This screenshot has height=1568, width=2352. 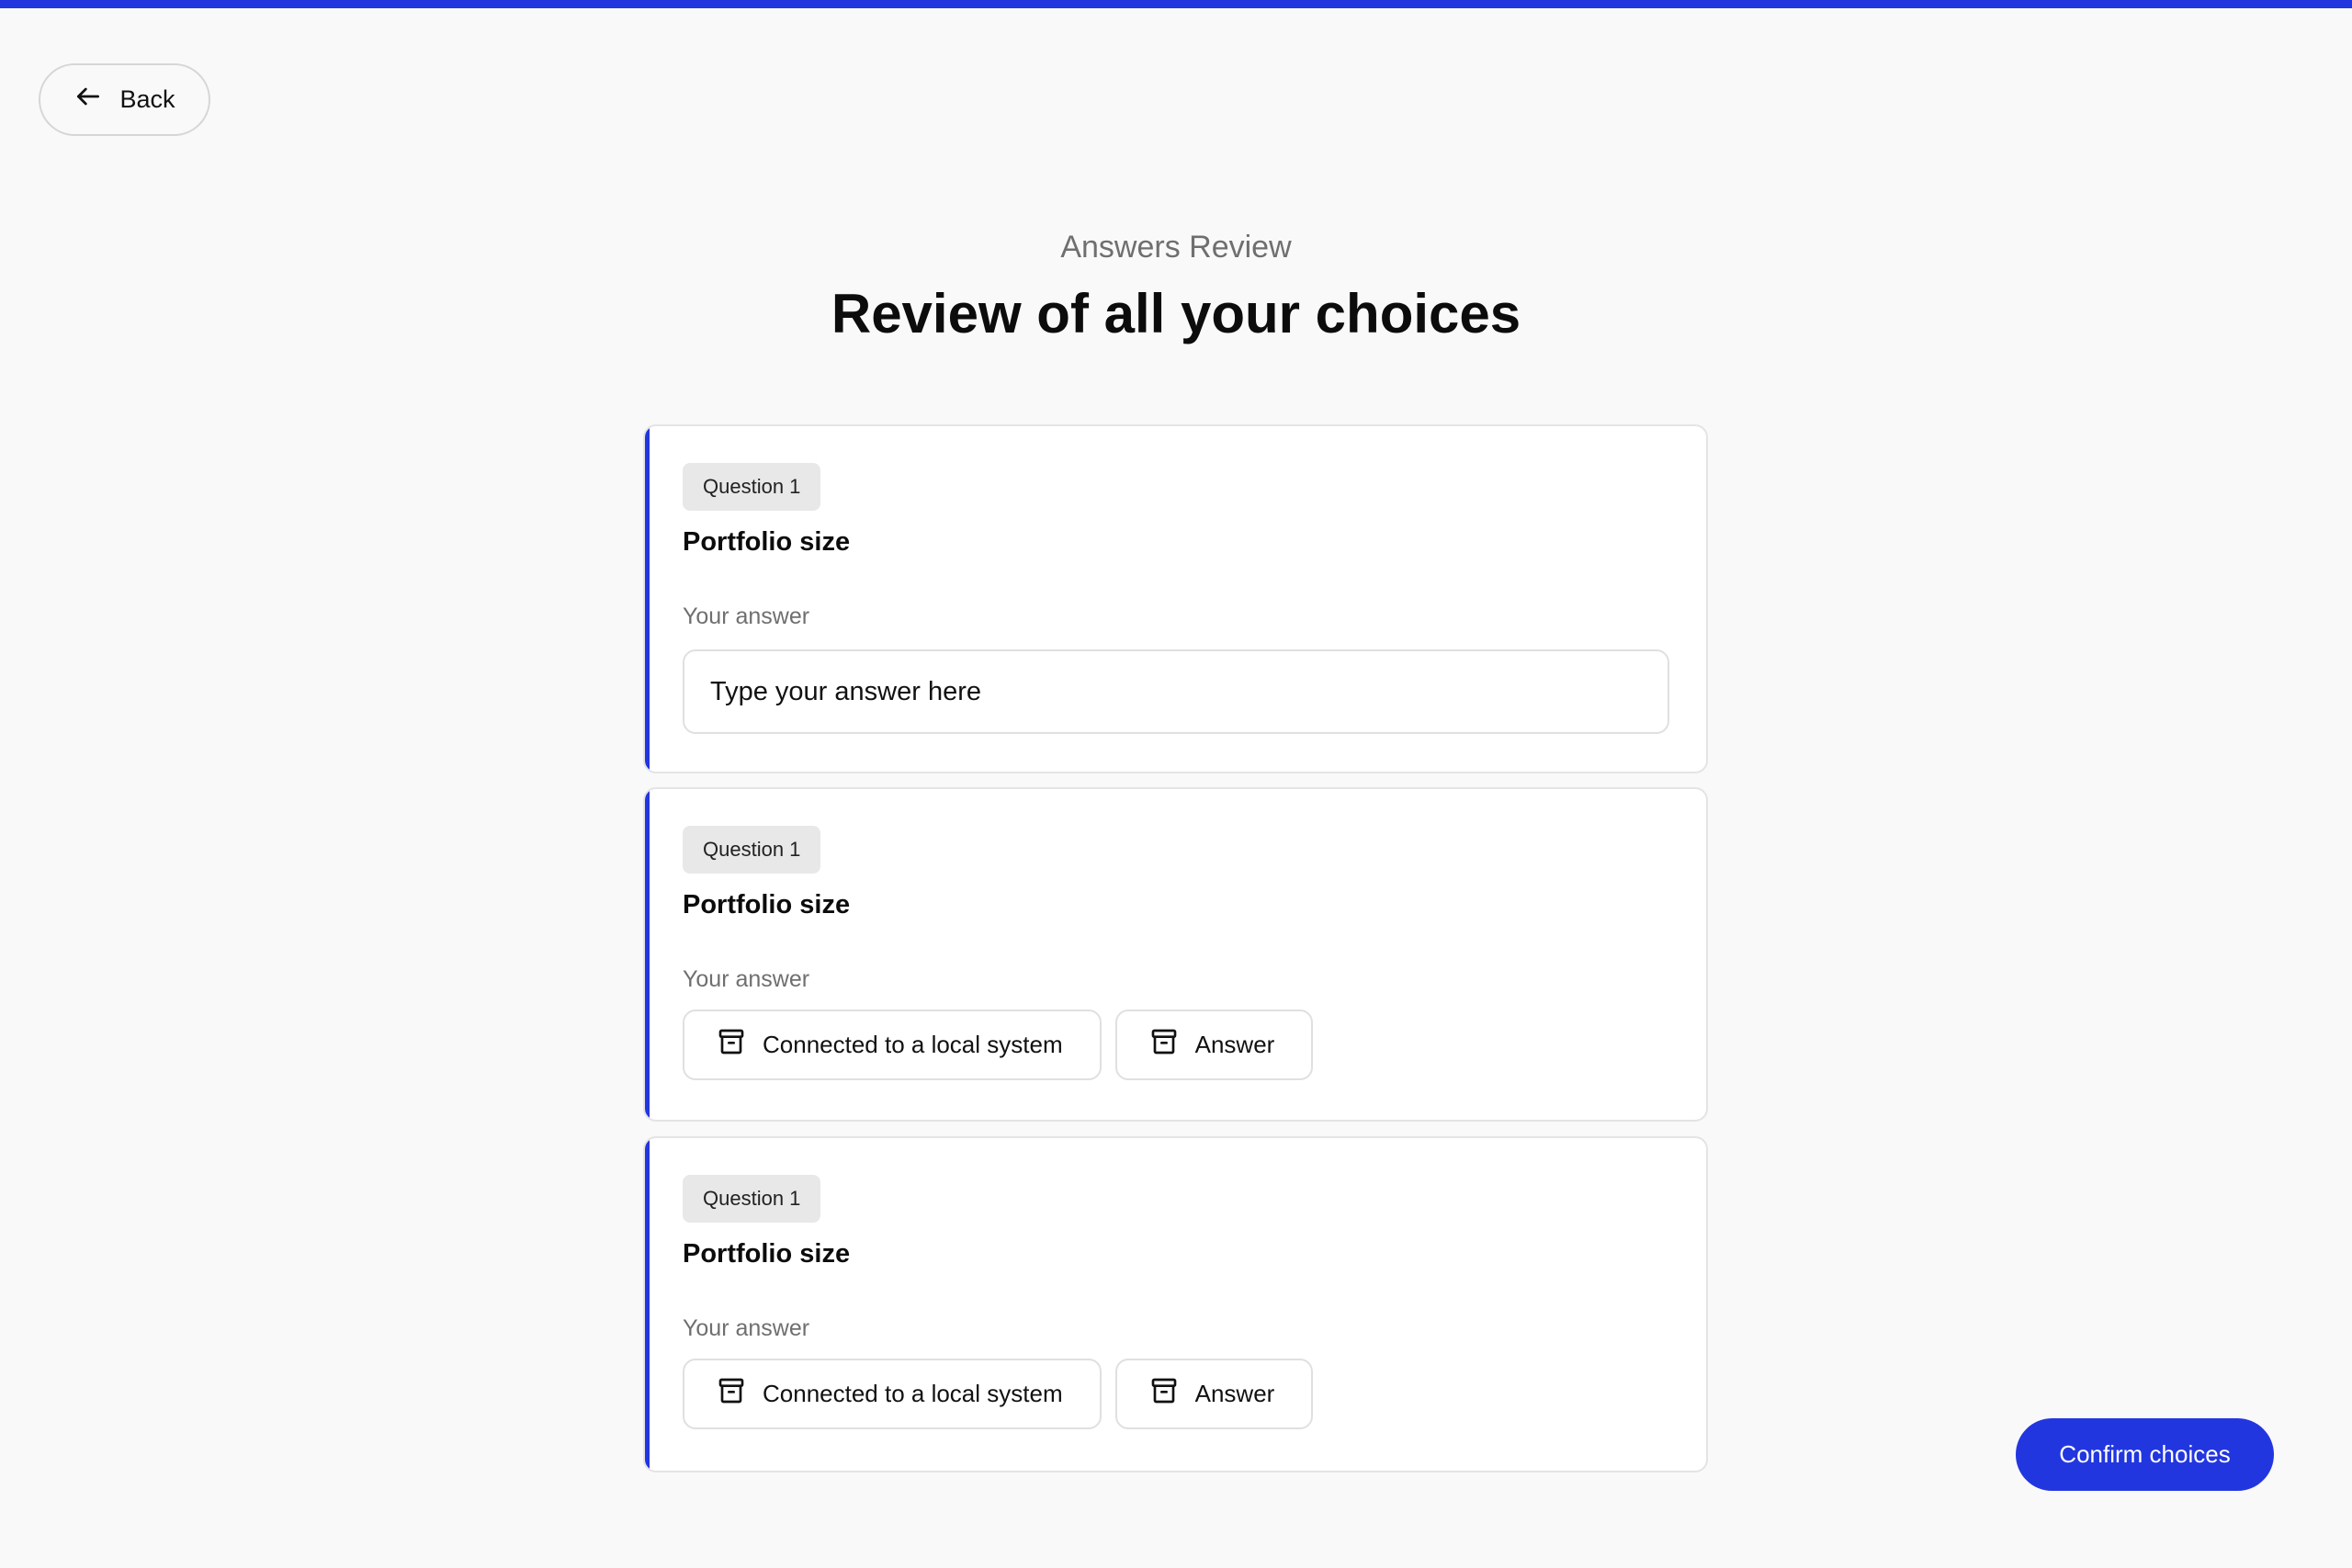 What do you see at coordinates (147, 99) in the screenshot?
I see `back-button-label: Back` at bounding box center [147, 99].